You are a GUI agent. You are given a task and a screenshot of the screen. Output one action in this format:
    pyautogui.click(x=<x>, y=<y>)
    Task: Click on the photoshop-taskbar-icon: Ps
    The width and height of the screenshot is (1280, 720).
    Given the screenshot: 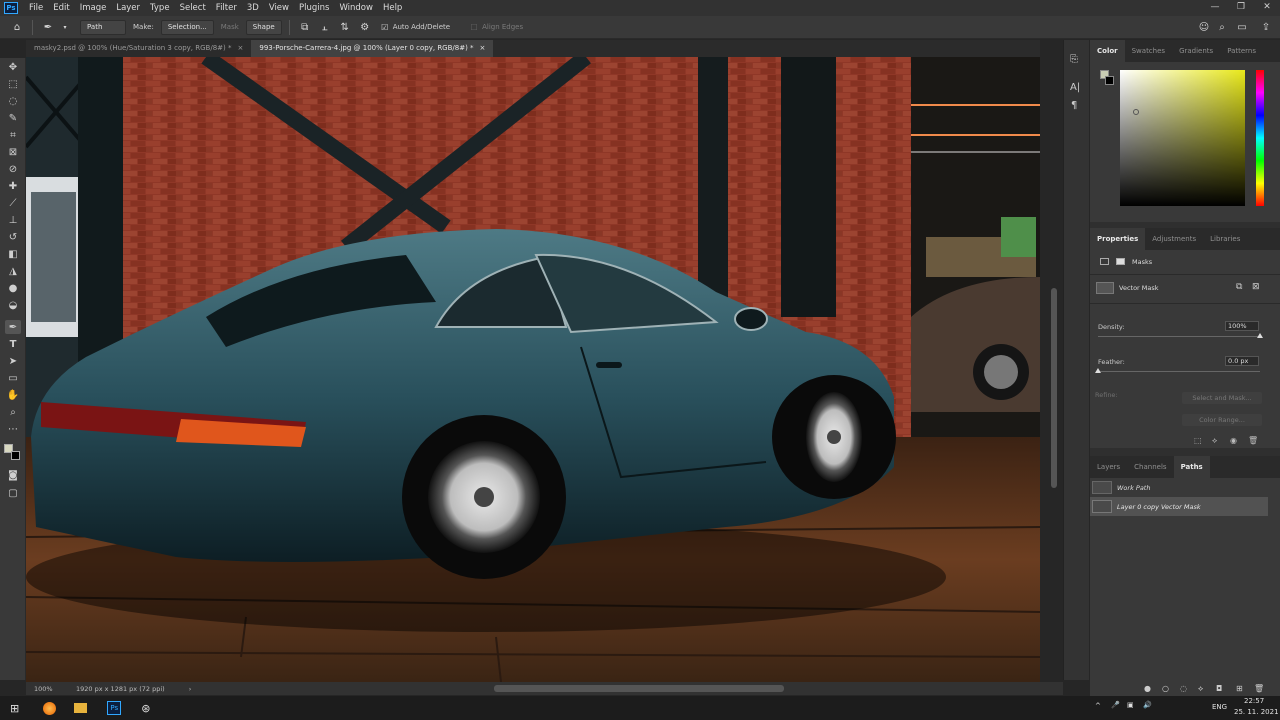 What is the action you would take?
    pyautogui.click(x=114, y=708)
    